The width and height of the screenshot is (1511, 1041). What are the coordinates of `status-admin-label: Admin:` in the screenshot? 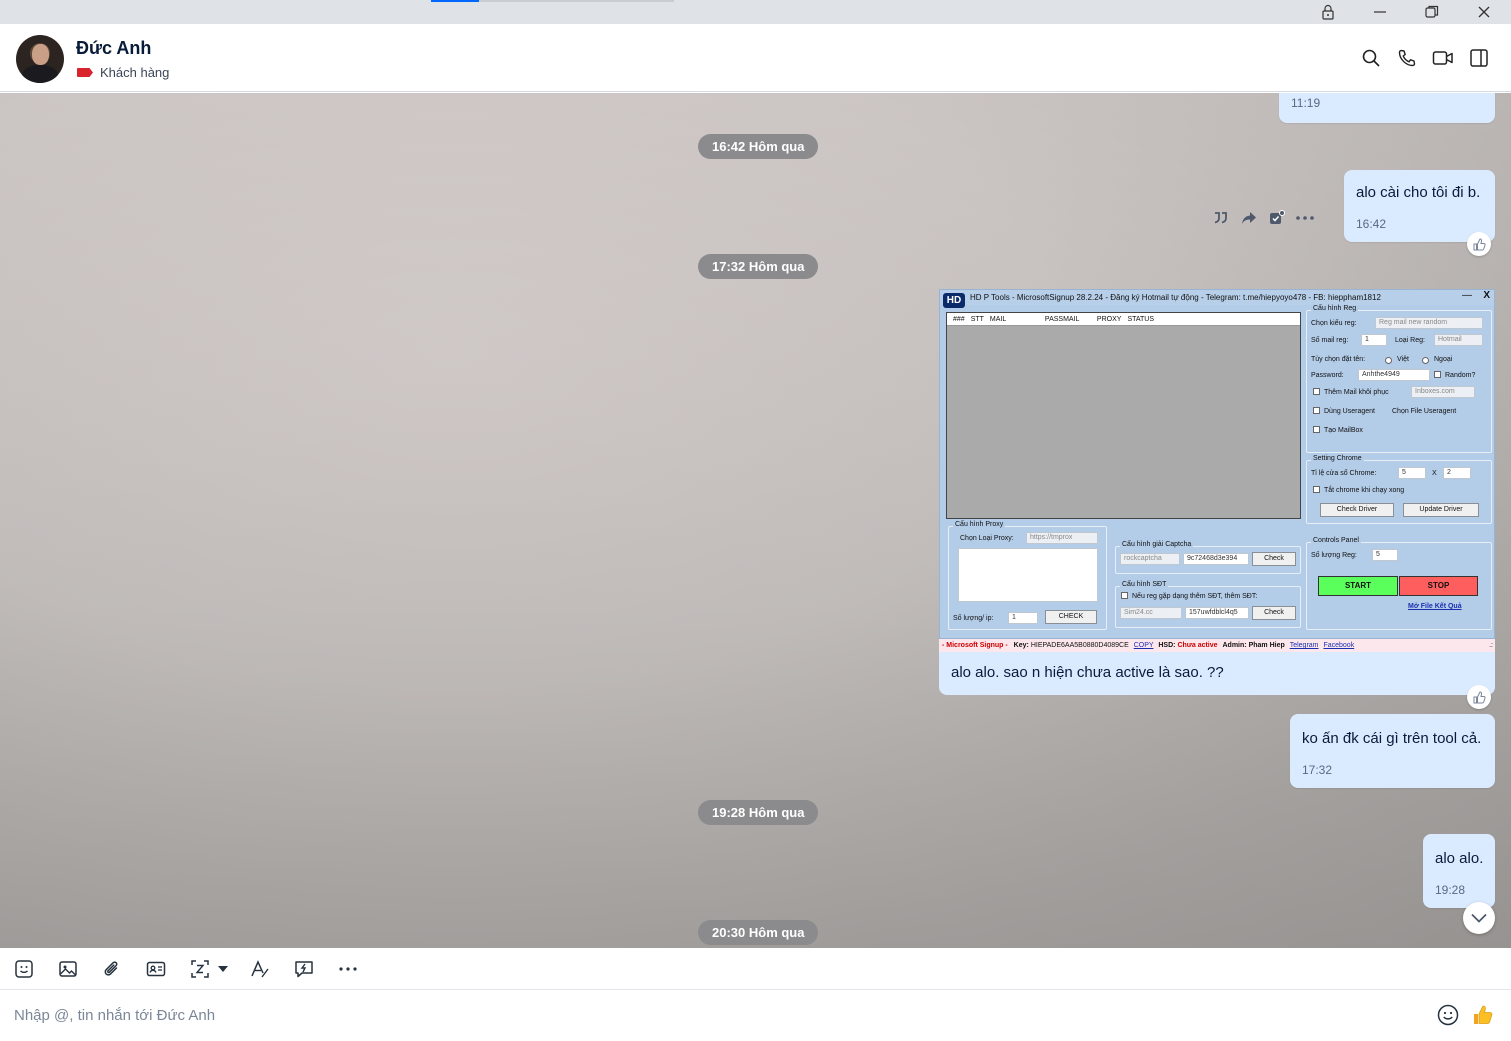 It's located at (1234, 645).